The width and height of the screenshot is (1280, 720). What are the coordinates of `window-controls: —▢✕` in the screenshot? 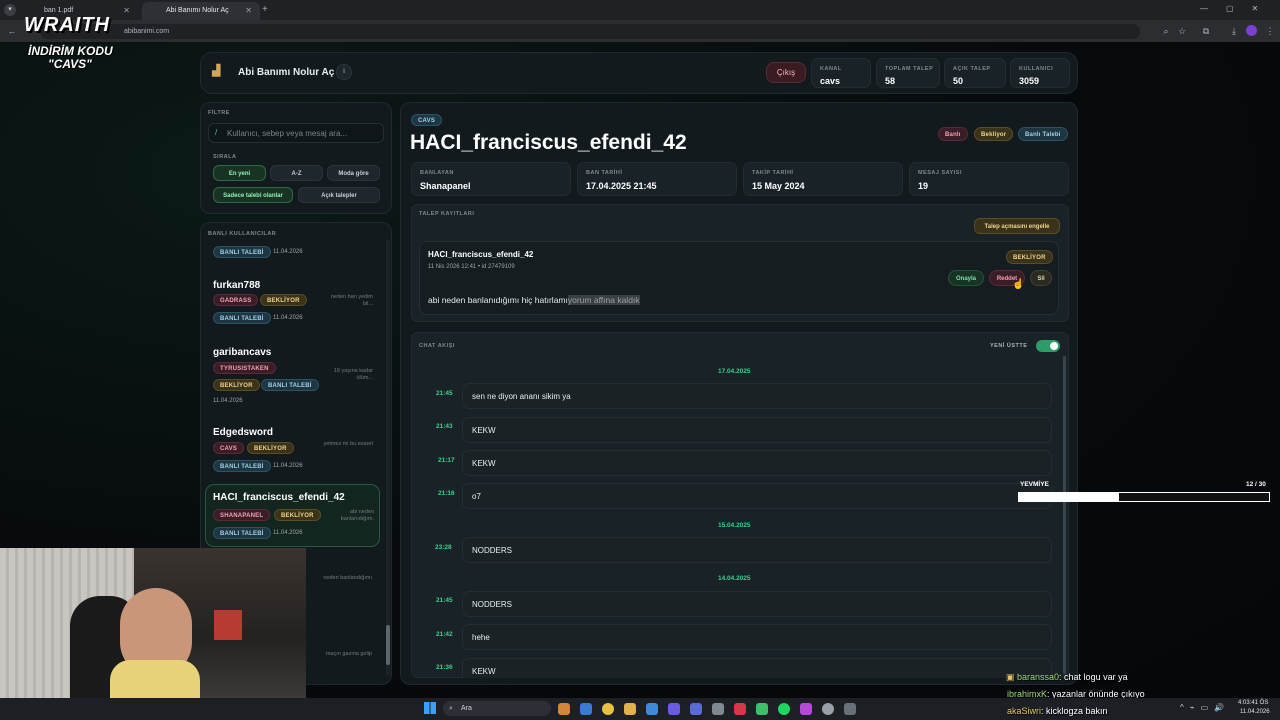 It's located at (1238, 8).